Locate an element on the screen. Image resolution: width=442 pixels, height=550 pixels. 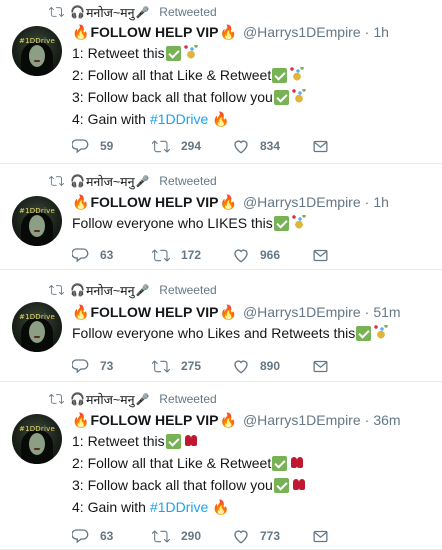
retweet-count: 172 is located at coordinates (191, 255).